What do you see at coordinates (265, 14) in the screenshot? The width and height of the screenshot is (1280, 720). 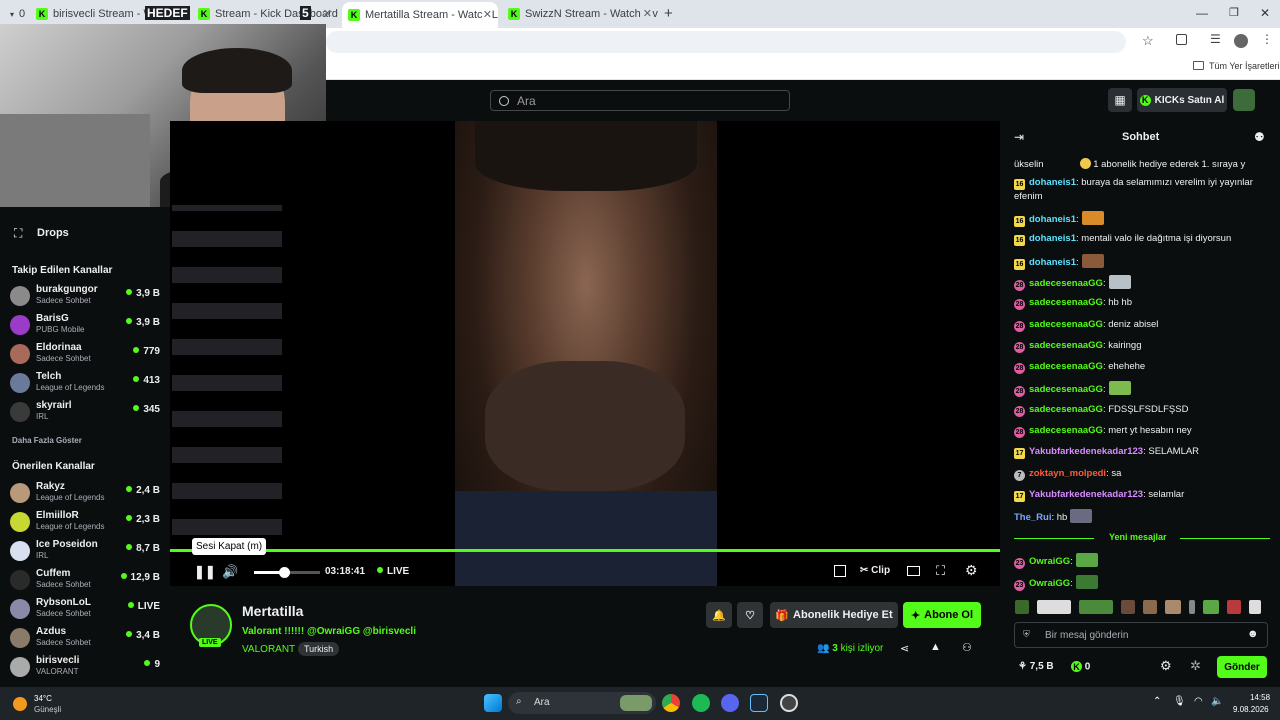 I see `tab-kick-dashboard: K Stream - Kick Dashboard 5 ✕` at bounding box center [265, 14].